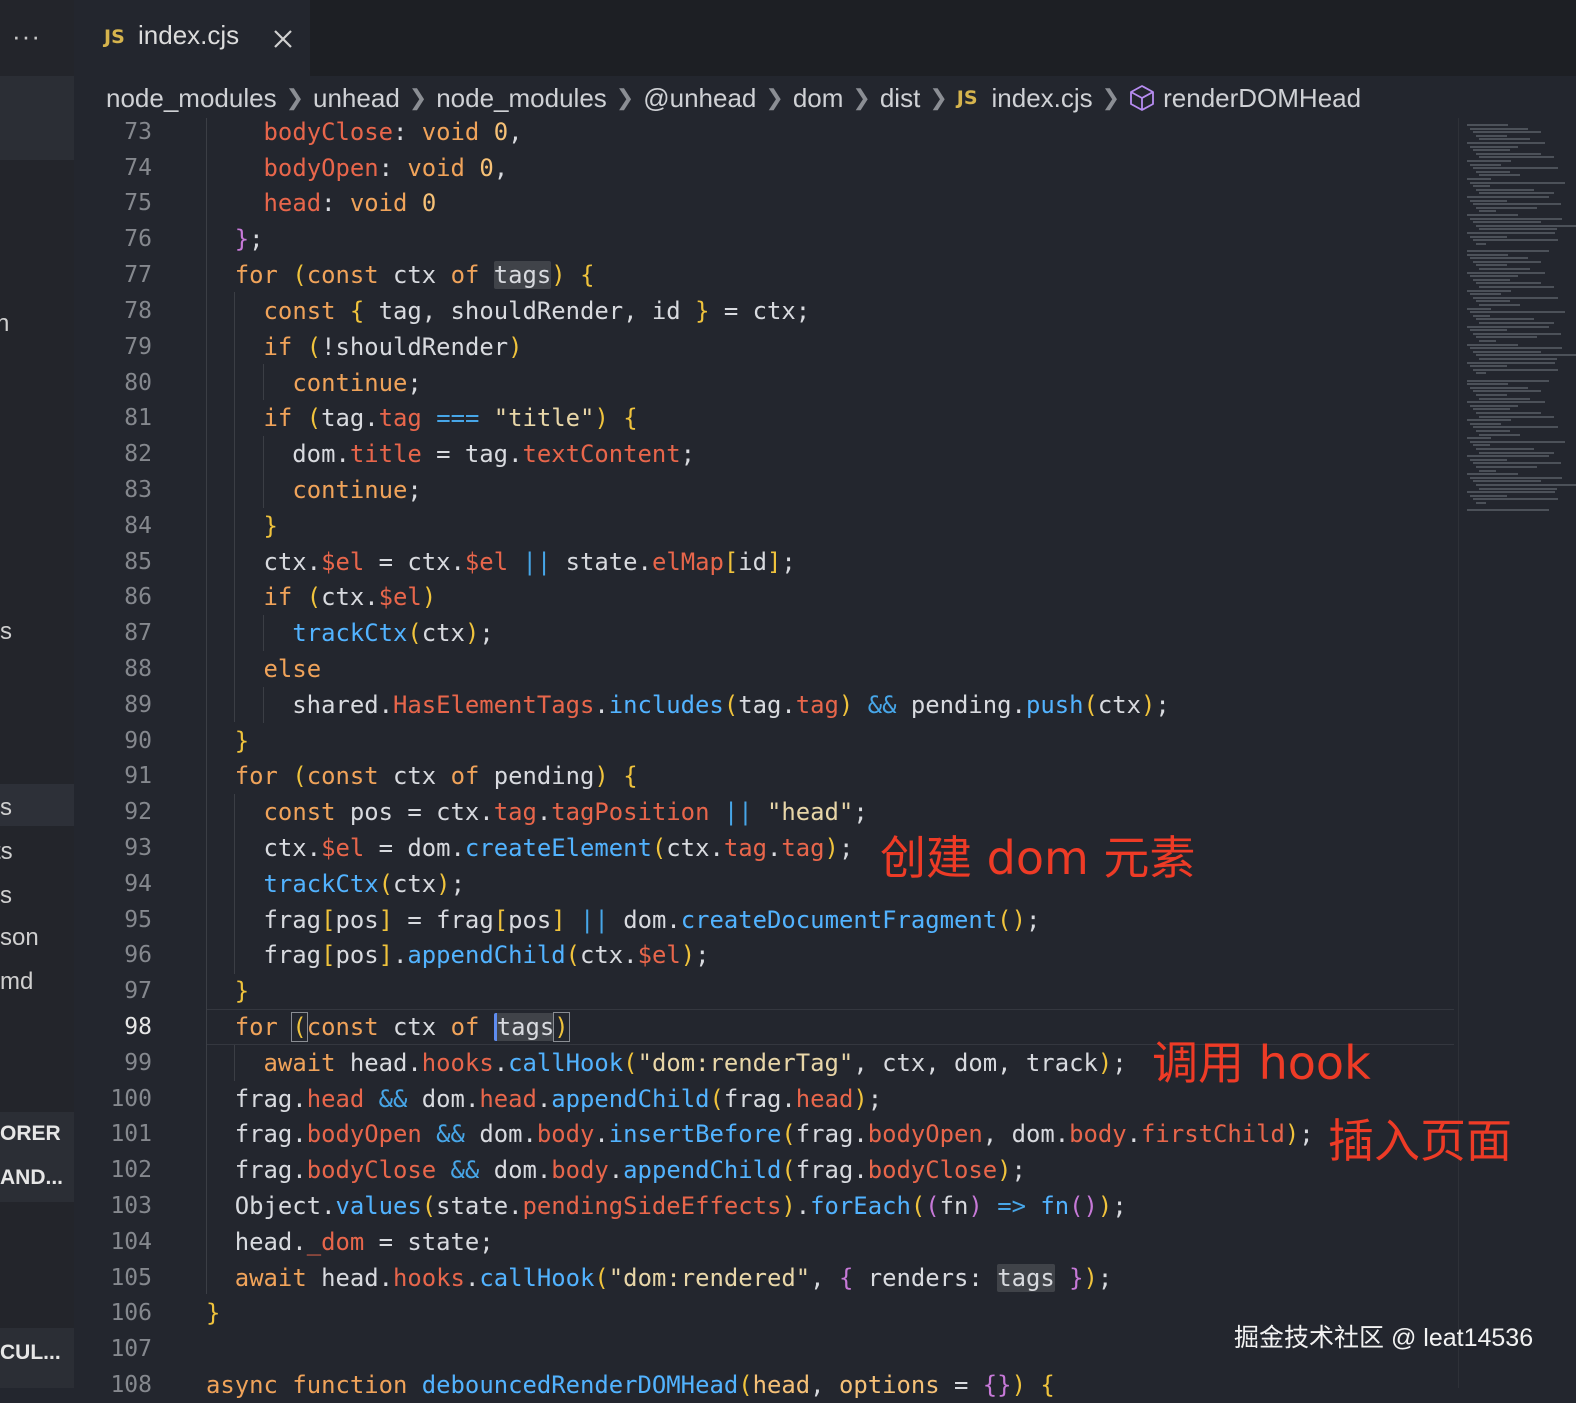 The width and height of the screenshot is (1576, 1403). I want to click on line-number: 99, so click(138, 1063).